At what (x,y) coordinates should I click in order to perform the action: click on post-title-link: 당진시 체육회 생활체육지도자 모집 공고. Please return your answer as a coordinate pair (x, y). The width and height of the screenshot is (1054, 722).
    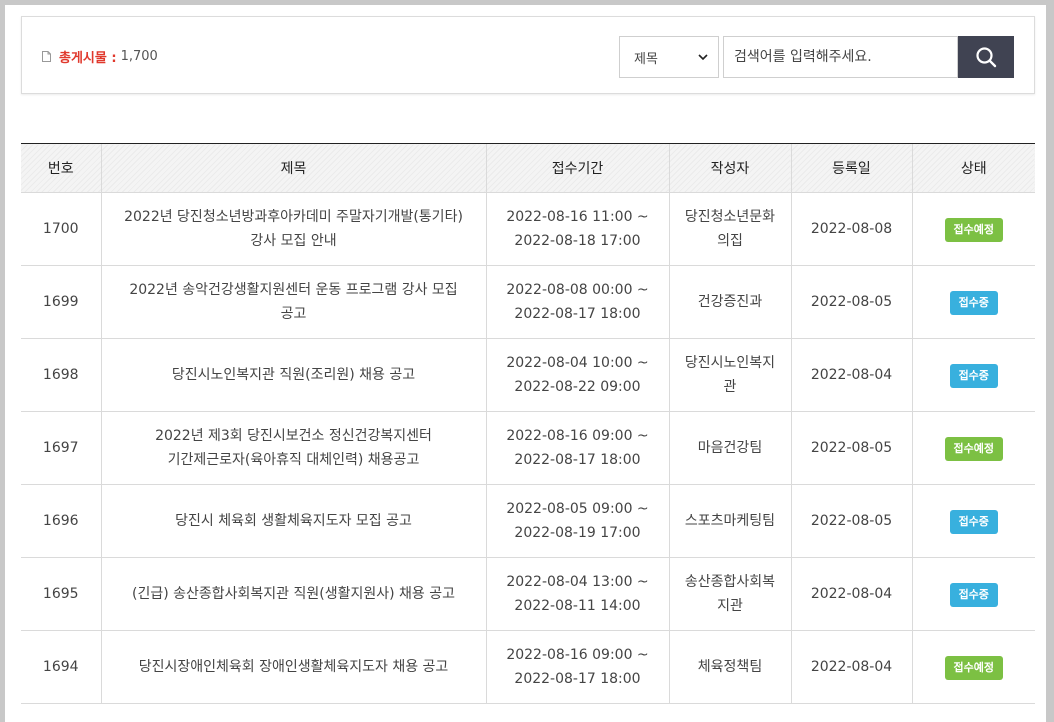
    Looking at the image, I should click on (293, 521).